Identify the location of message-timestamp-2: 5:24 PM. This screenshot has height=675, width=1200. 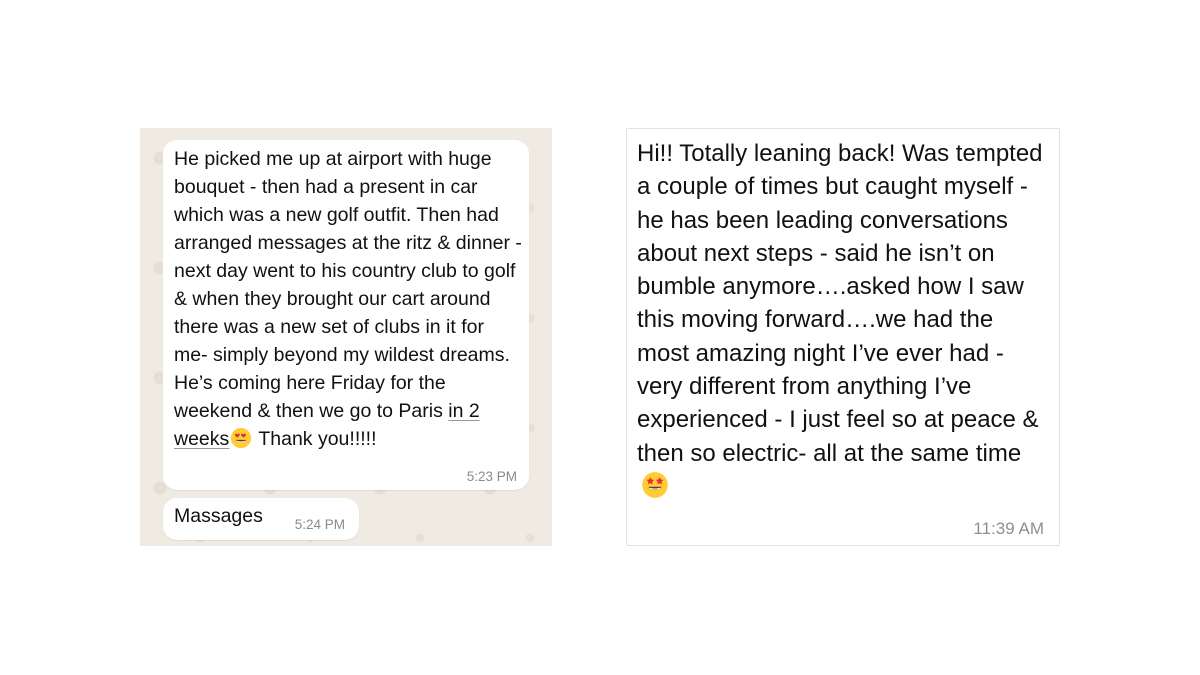
(319, 524).